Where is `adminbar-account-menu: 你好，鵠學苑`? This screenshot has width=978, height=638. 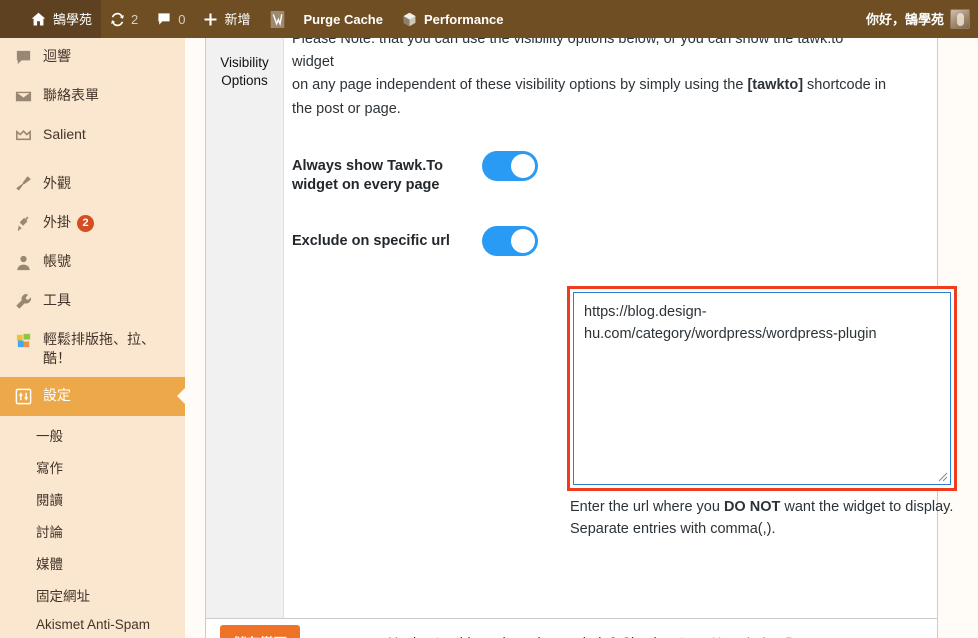
adminbar-account-menu: 你好，鵠學苑 is located at coordinates (917, 19).